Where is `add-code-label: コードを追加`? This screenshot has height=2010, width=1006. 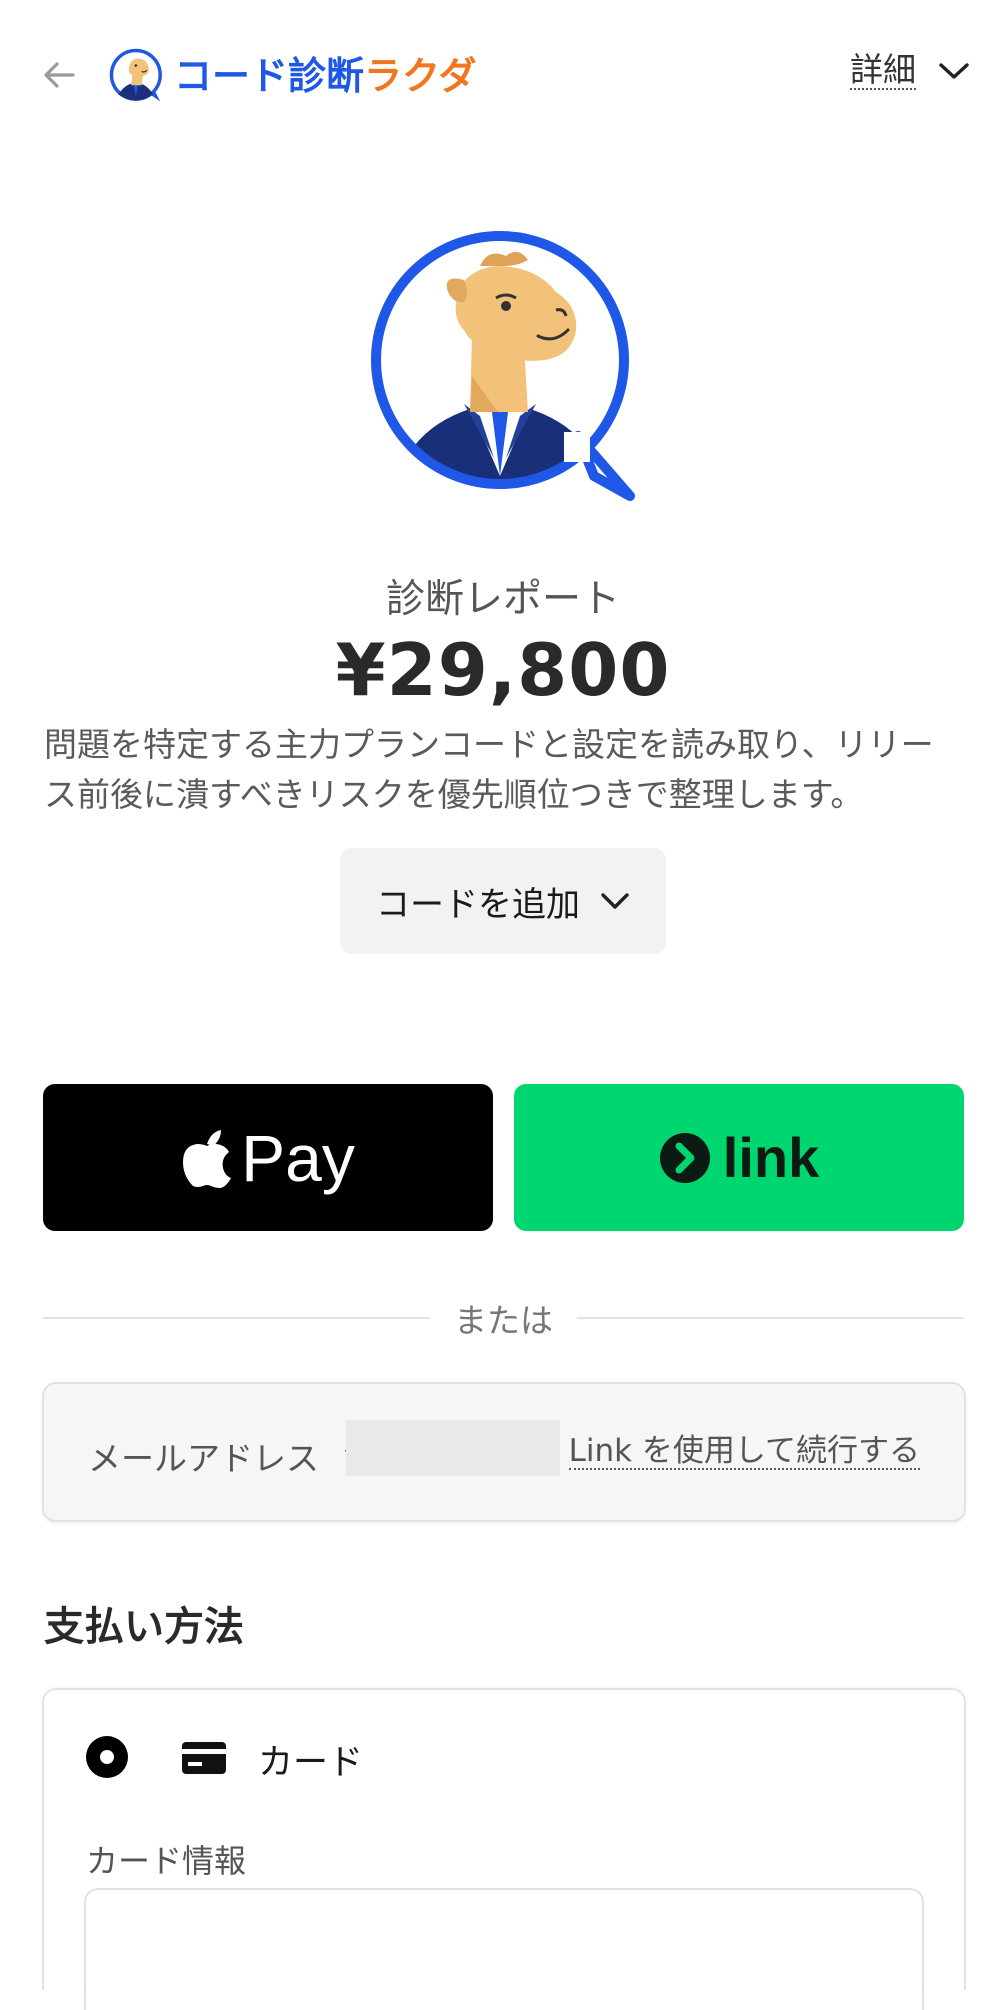 add-code-label: コードを追加 is located at coordinates (478, 904).